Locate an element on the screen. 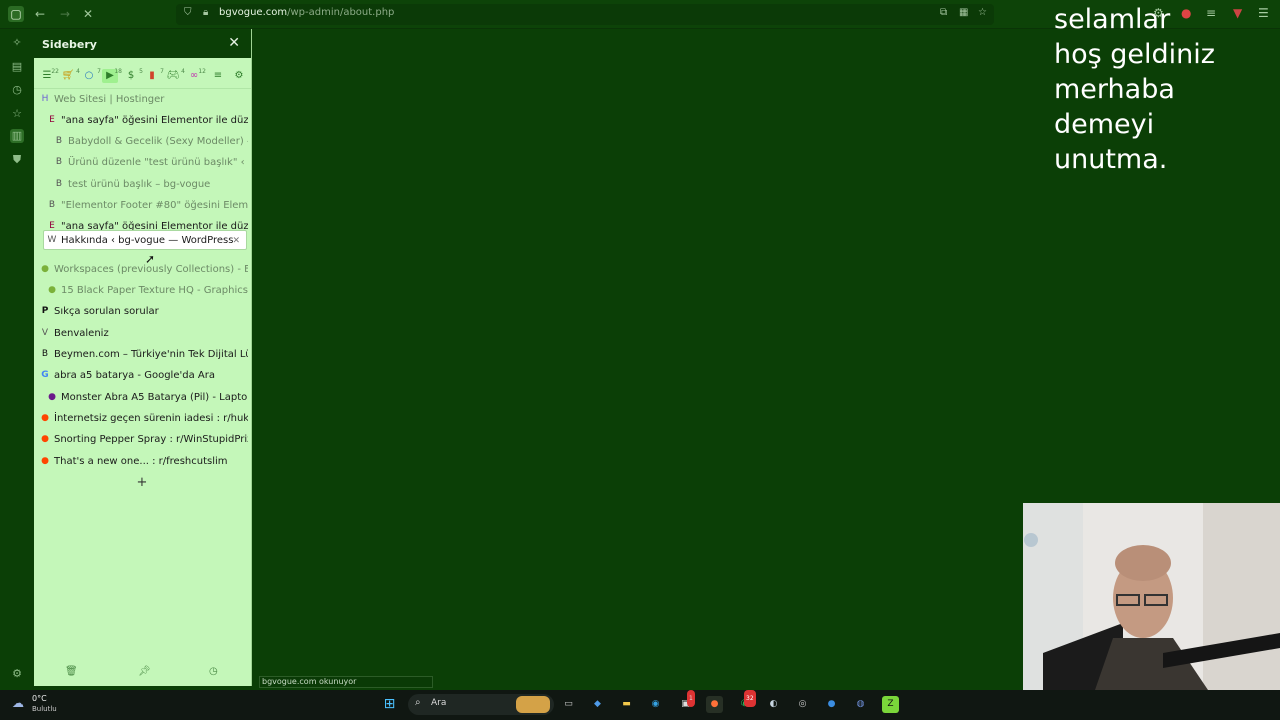  book-panel-icon: ▮ 7 is located at coordinates (154, 75).